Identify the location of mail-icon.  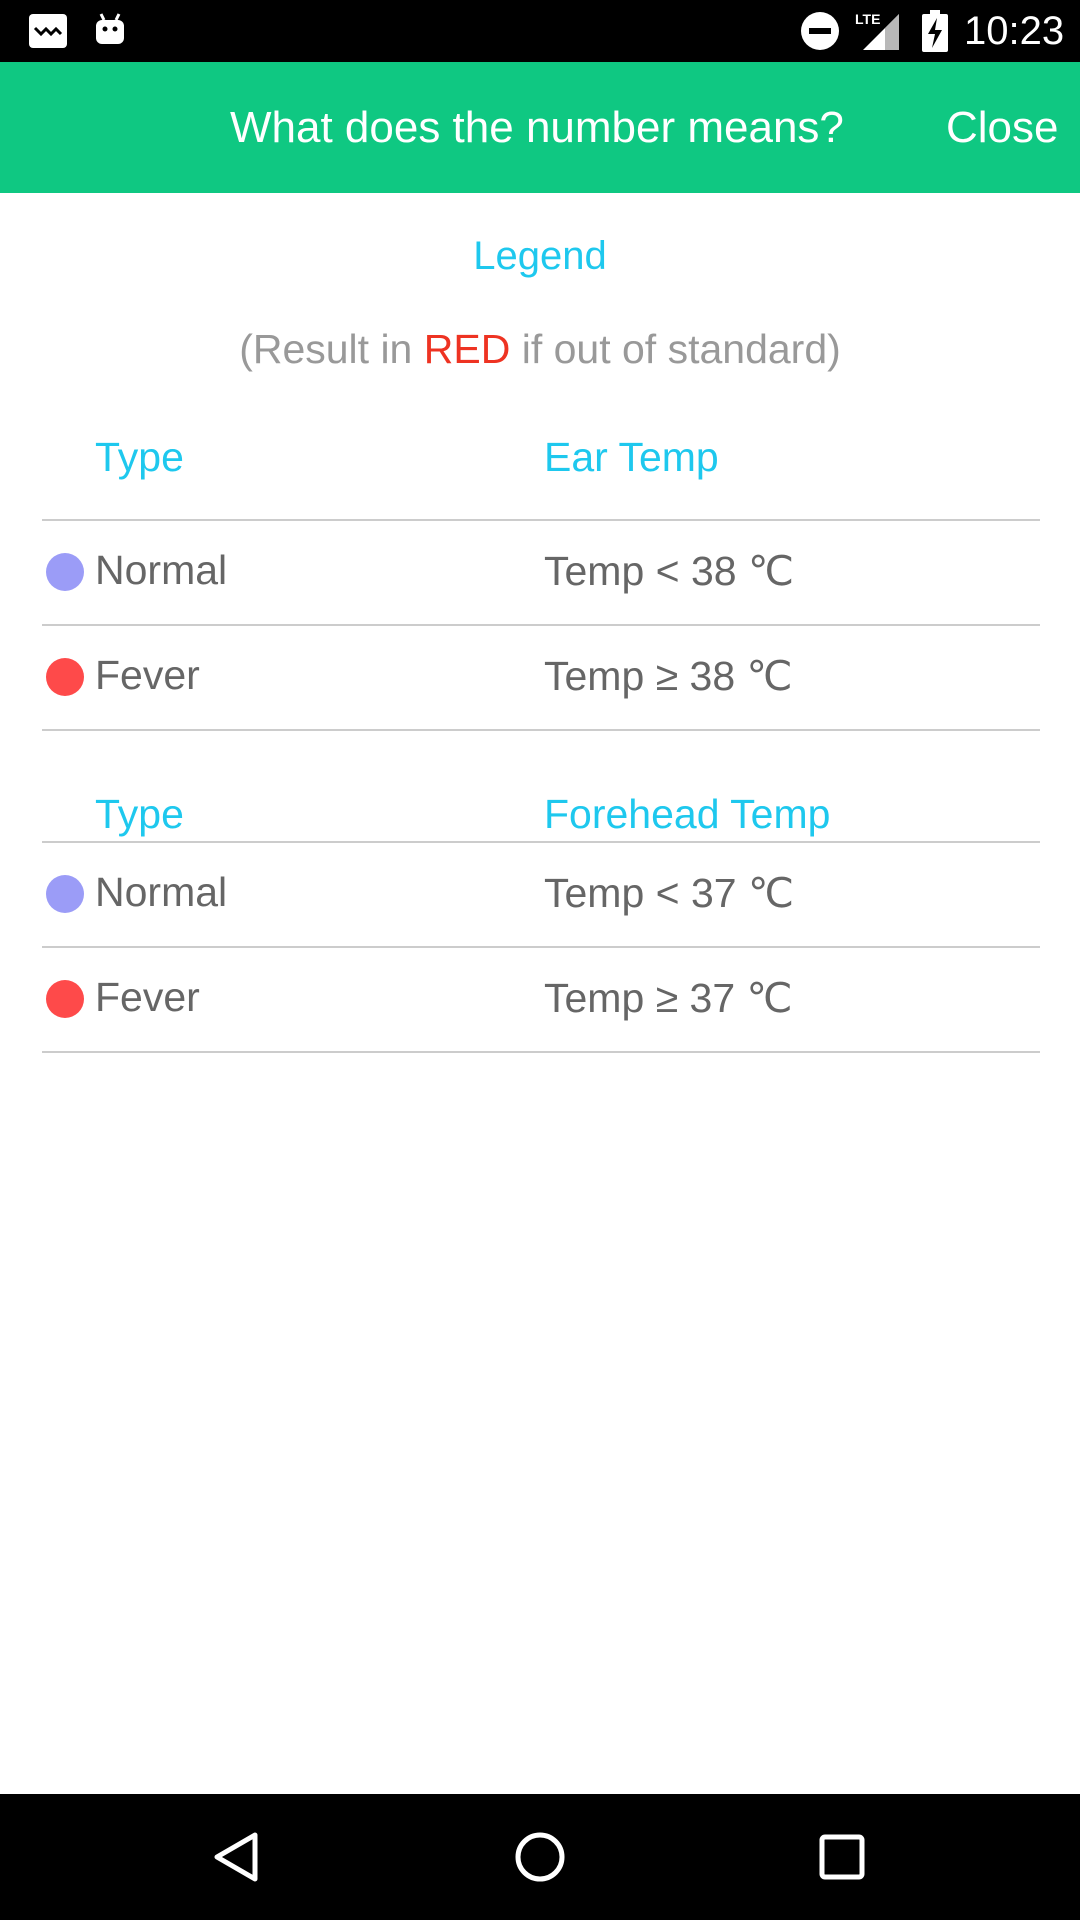
(48, 31).